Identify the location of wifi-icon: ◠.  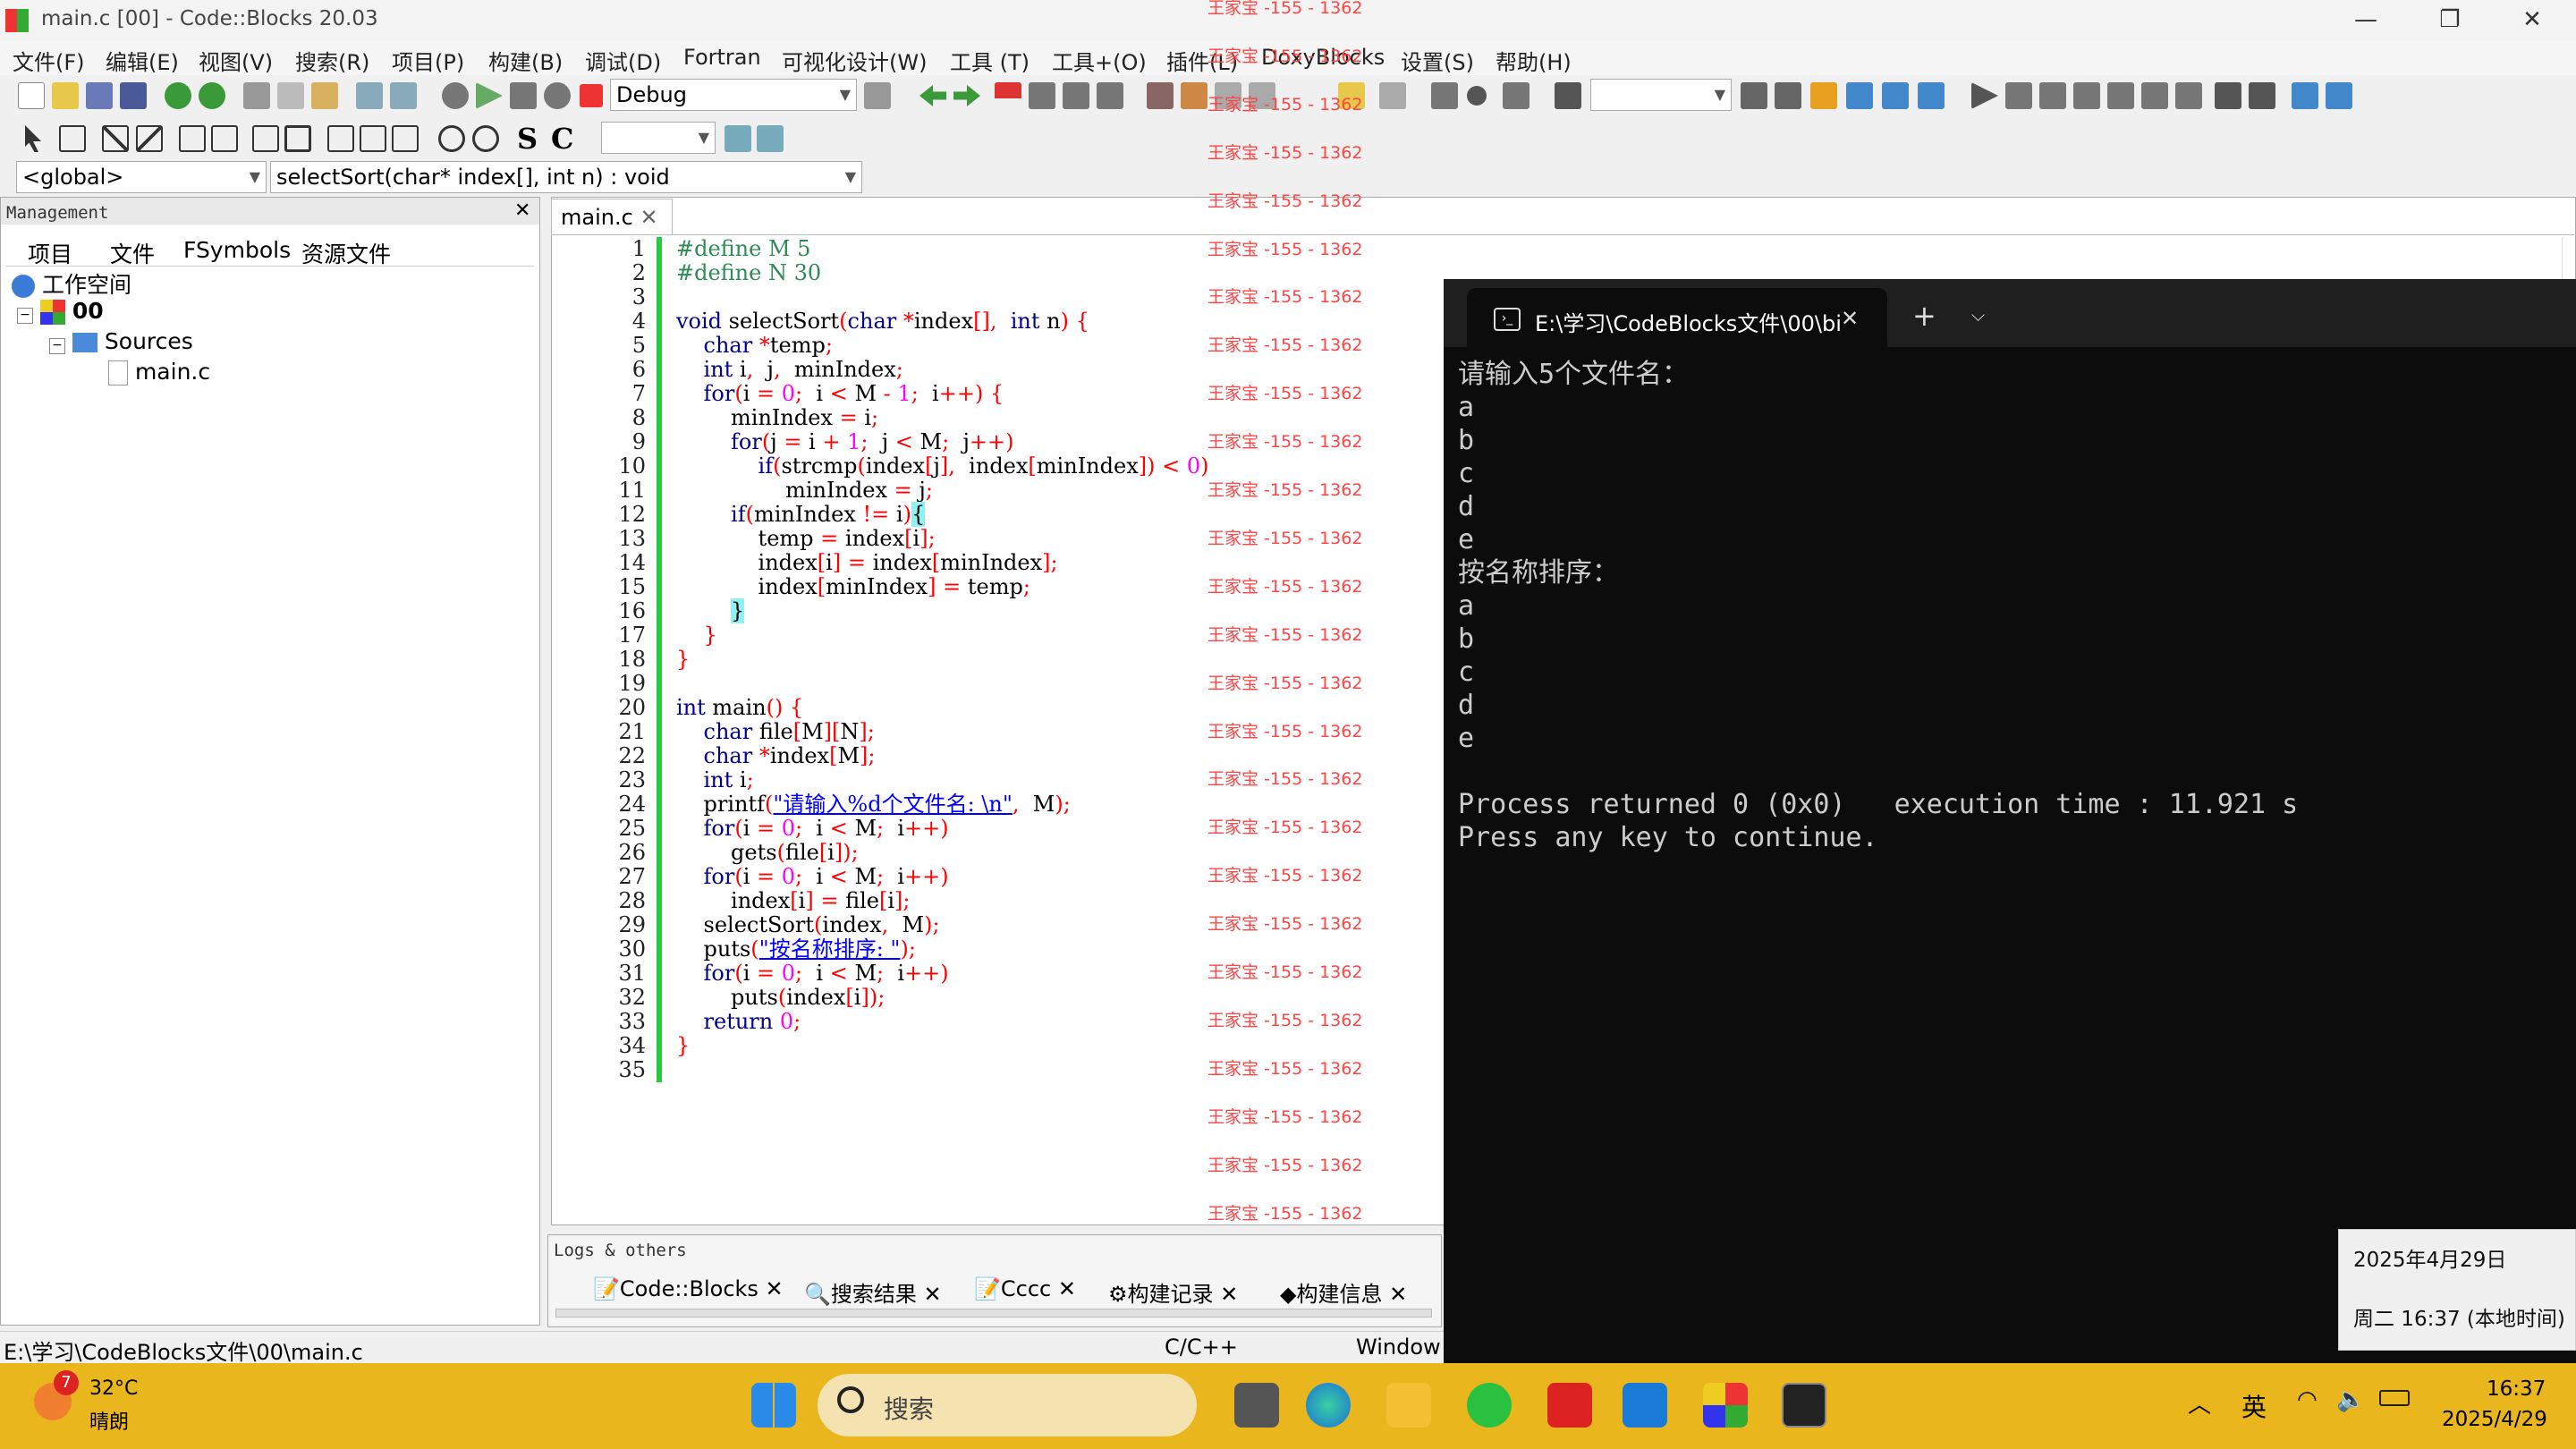
(2307, 1399).